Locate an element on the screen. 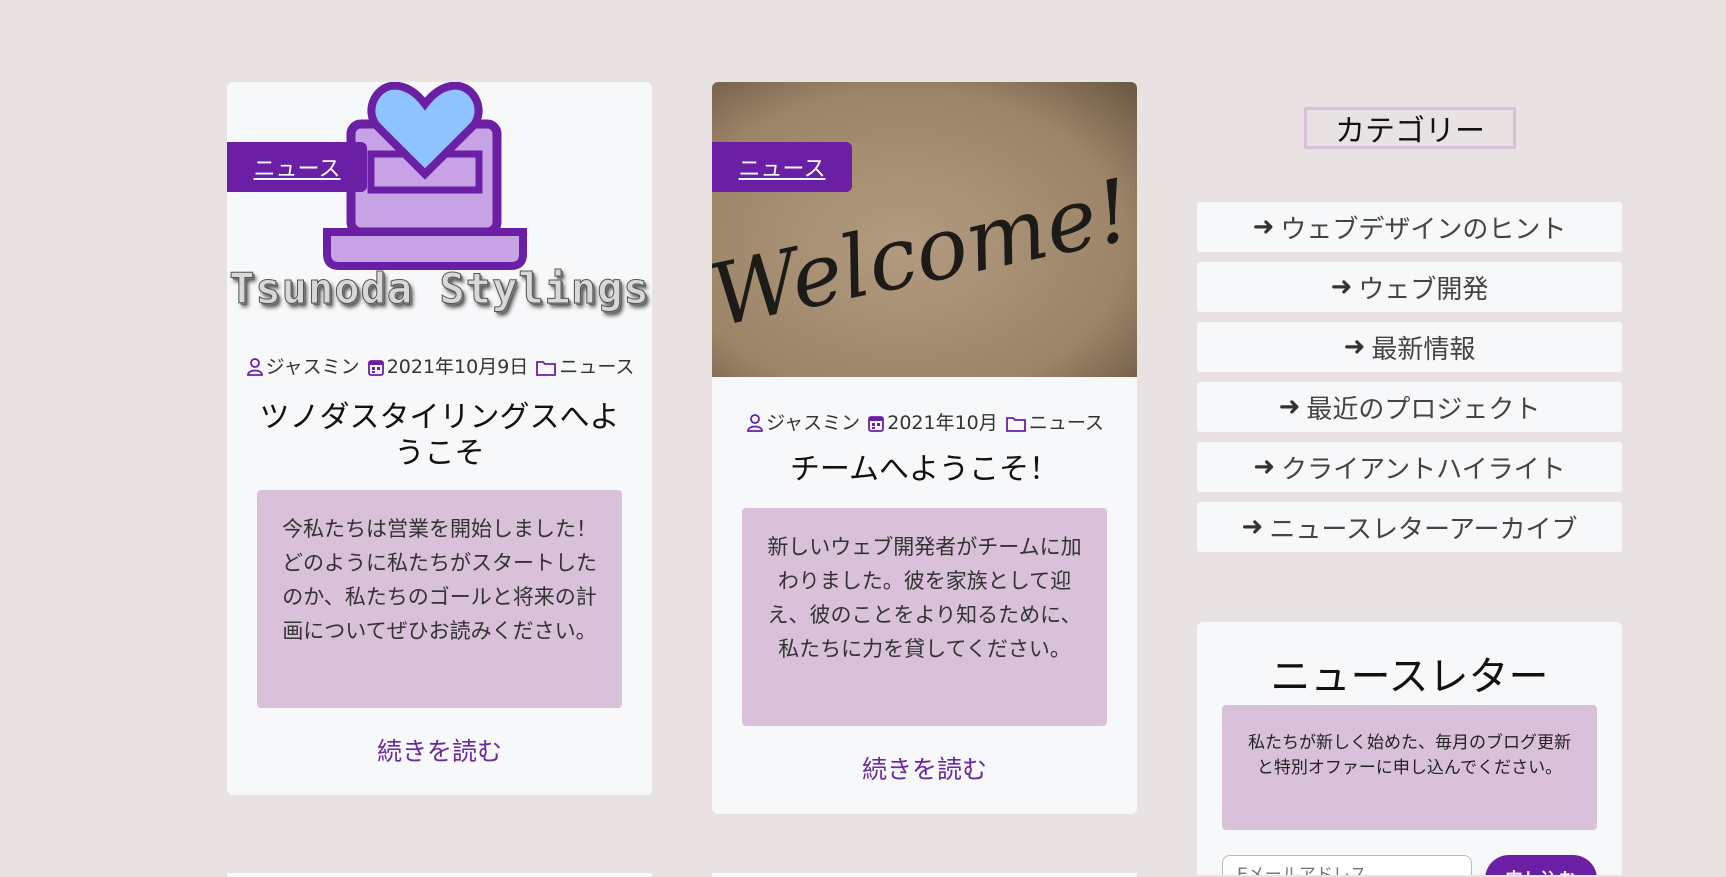  welcome-photo: Welcome! is located at coordinates (924, 229).